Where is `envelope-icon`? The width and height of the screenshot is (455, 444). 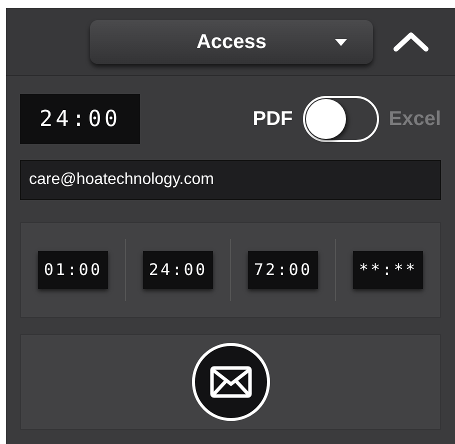
envelope-icon is located at coordinates (231, 382).